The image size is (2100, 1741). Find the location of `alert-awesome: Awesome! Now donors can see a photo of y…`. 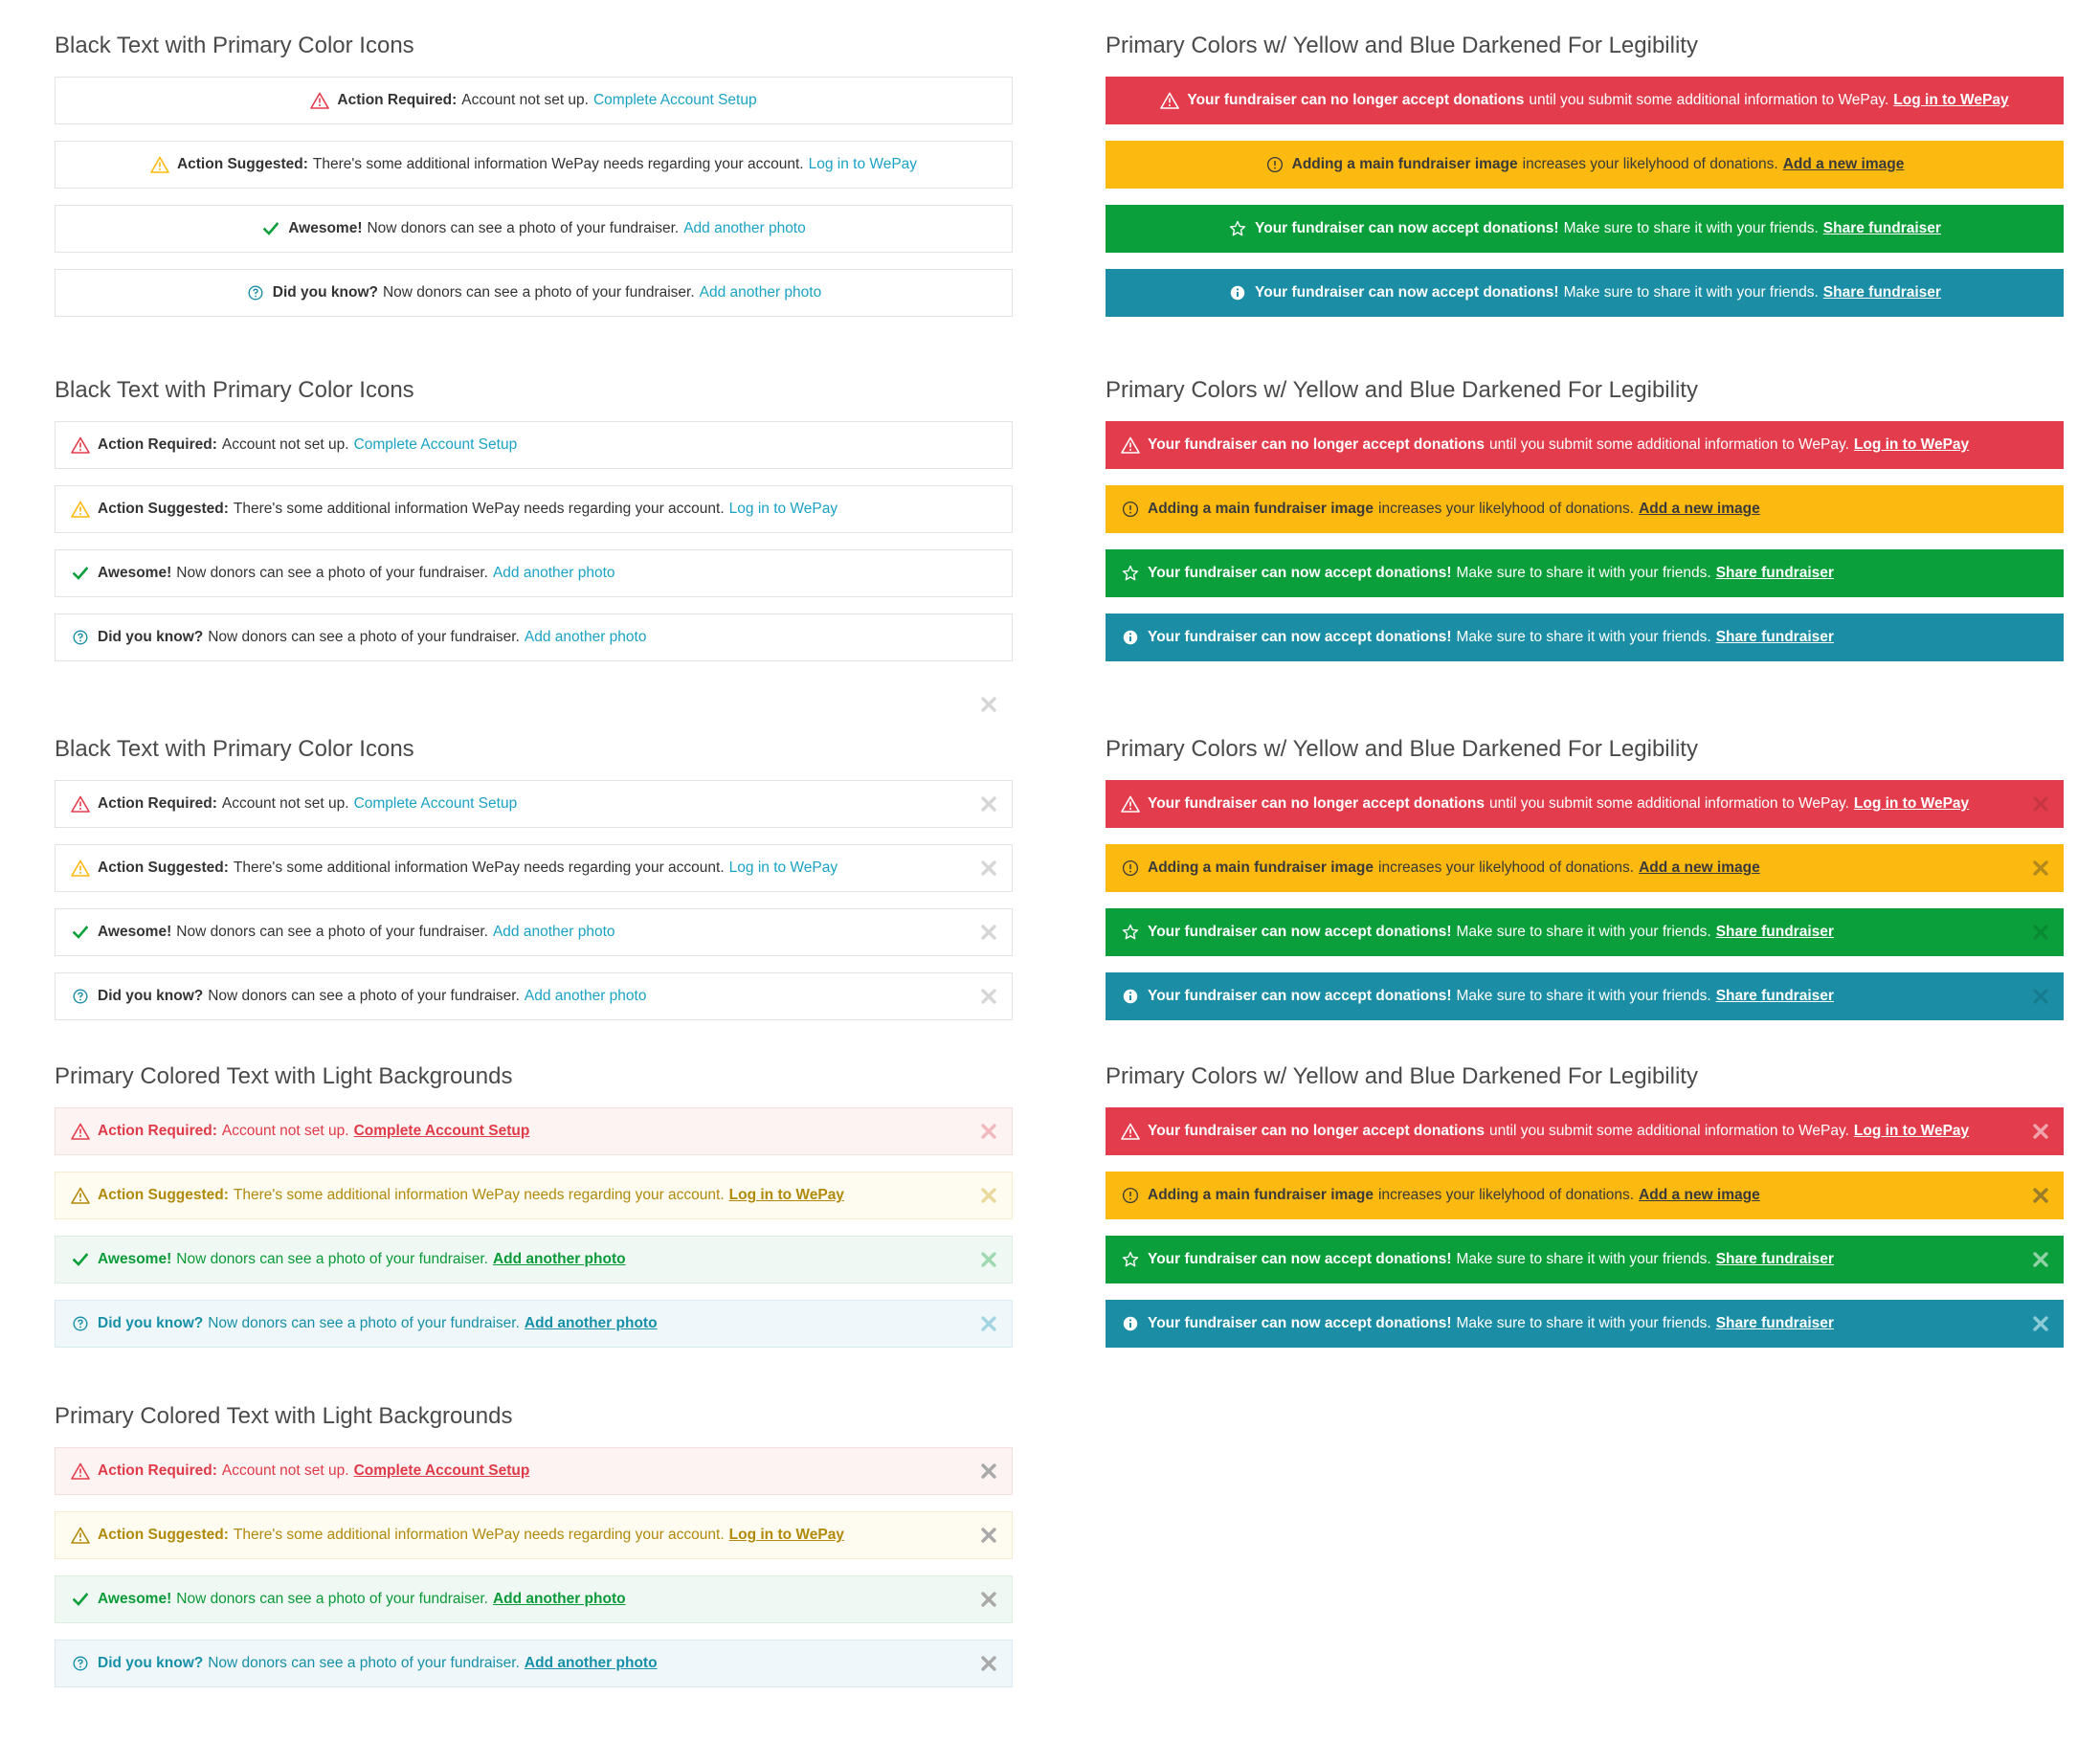

alert-awesome: Awesome! Now donors can see a photo of y… is located at coordinates (534, 573).